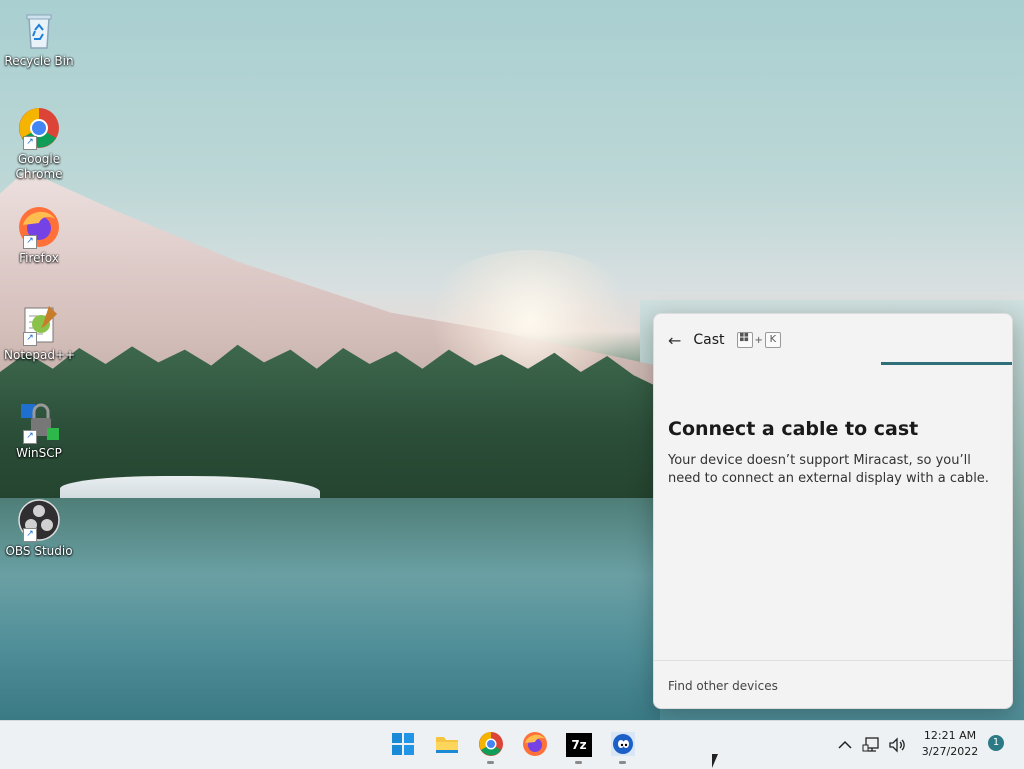  I want to click on recycle-bin-icon, so click(39, 30).